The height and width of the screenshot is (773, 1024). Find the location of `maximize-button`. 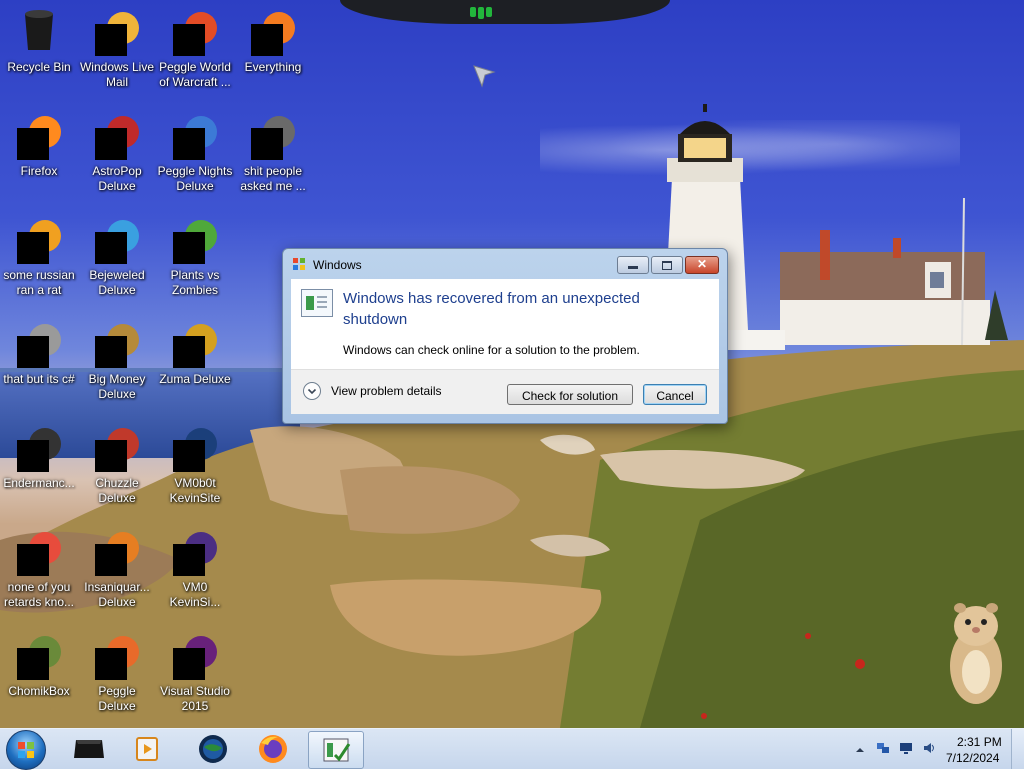

maximize-button is located at coordinates (667, 265).